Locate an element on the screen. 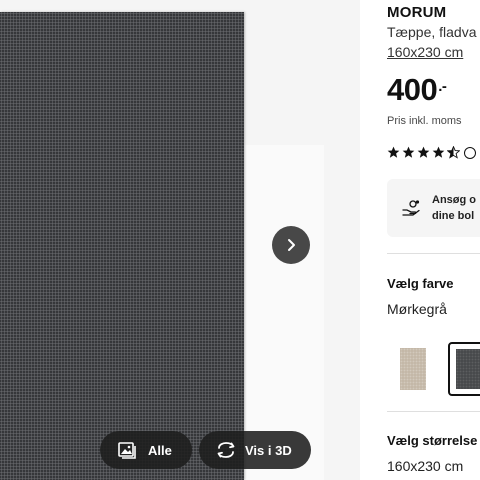 Image resolution: width=480 pixels, height=480 pixels. view-in-3d-label: Vis i 3D is located at coordinates (268, 450).